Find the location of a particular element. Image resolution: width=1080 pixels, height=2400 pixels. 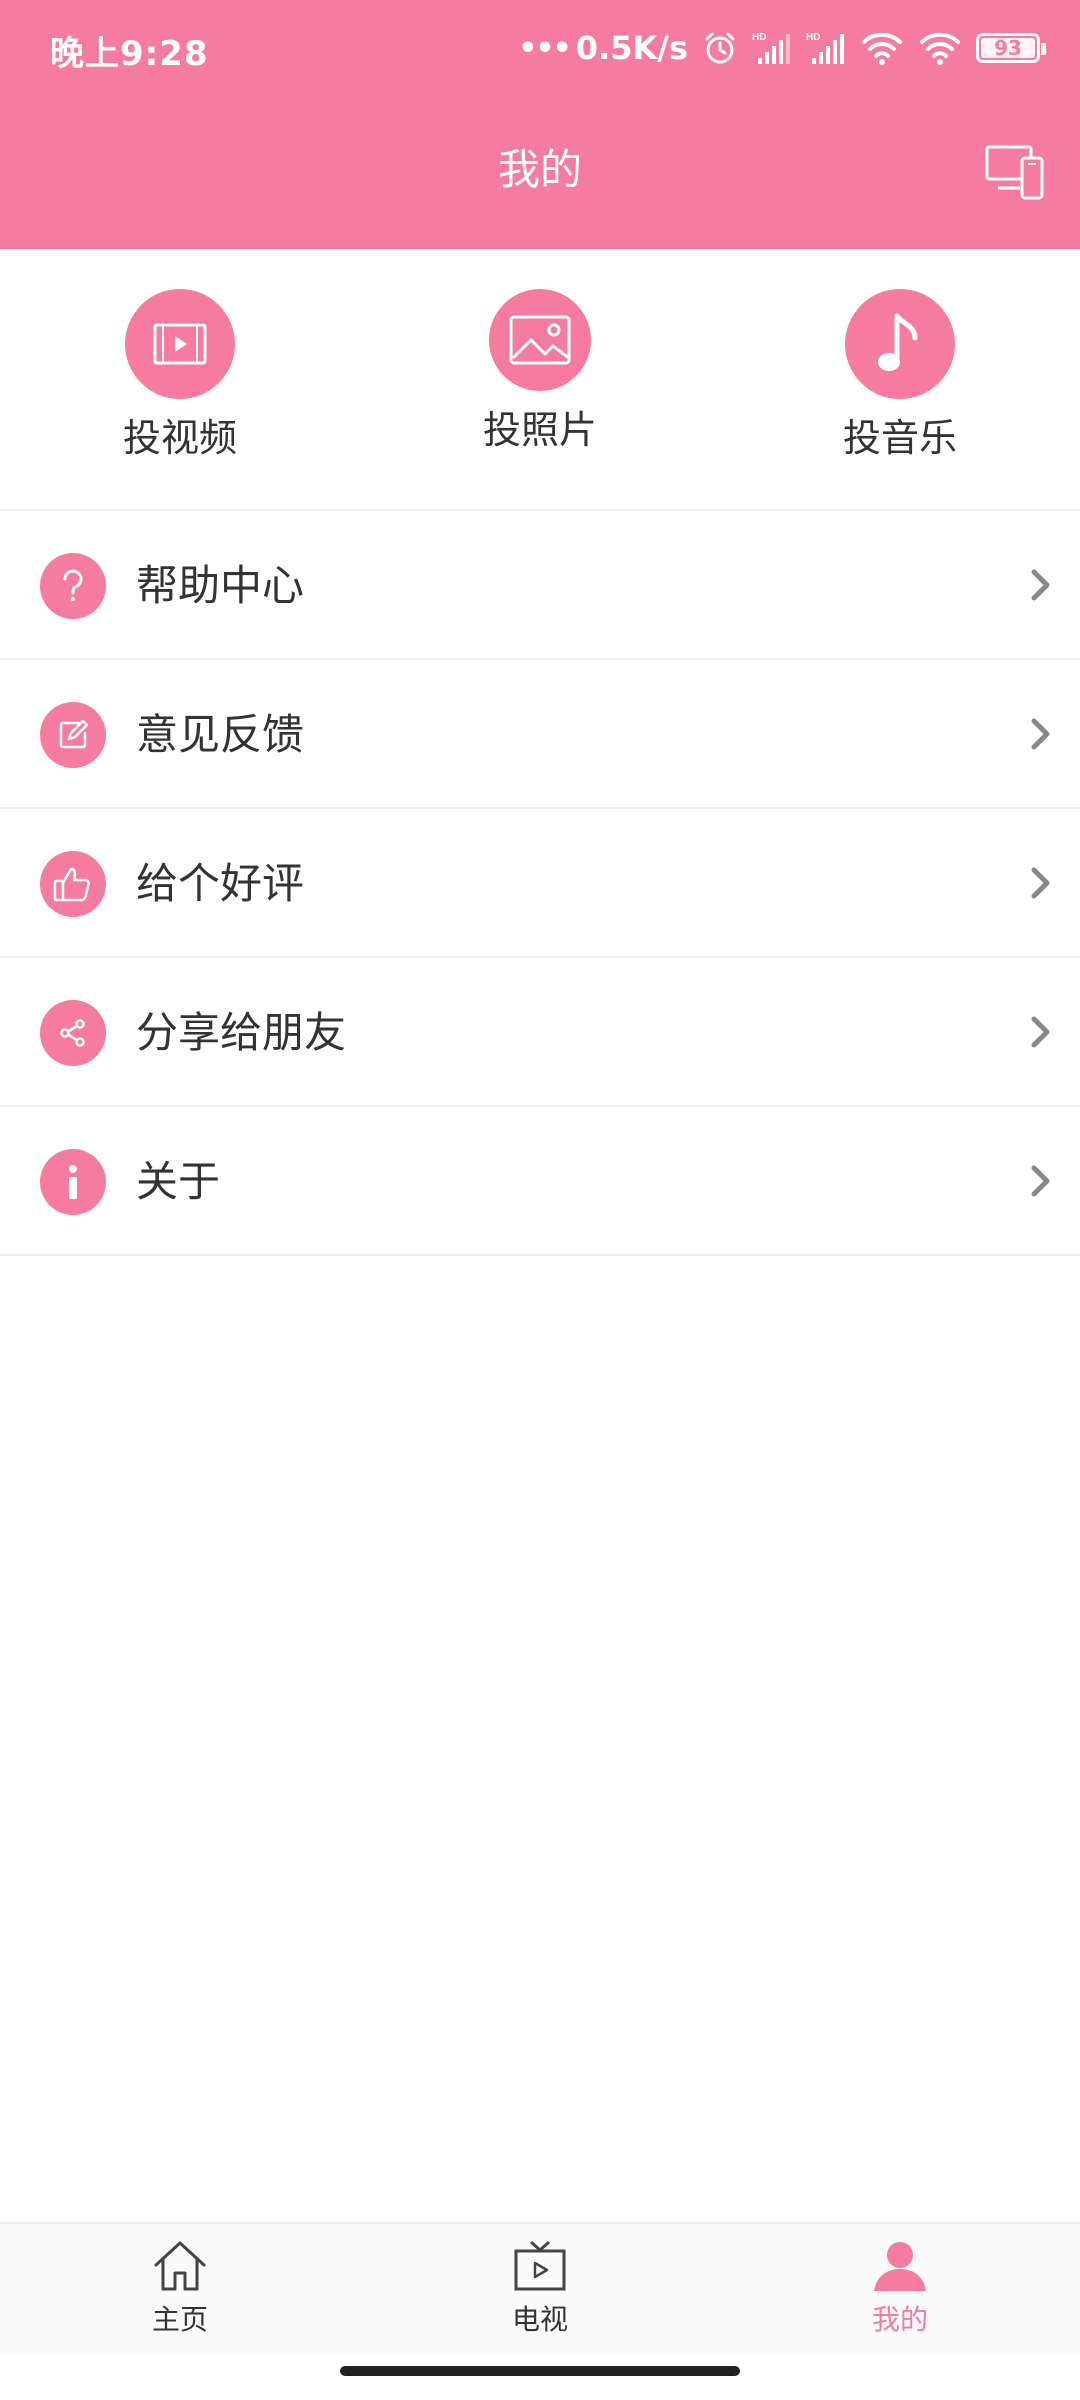

tab-me-label: 我的 is located at coordinates (899, 2319).